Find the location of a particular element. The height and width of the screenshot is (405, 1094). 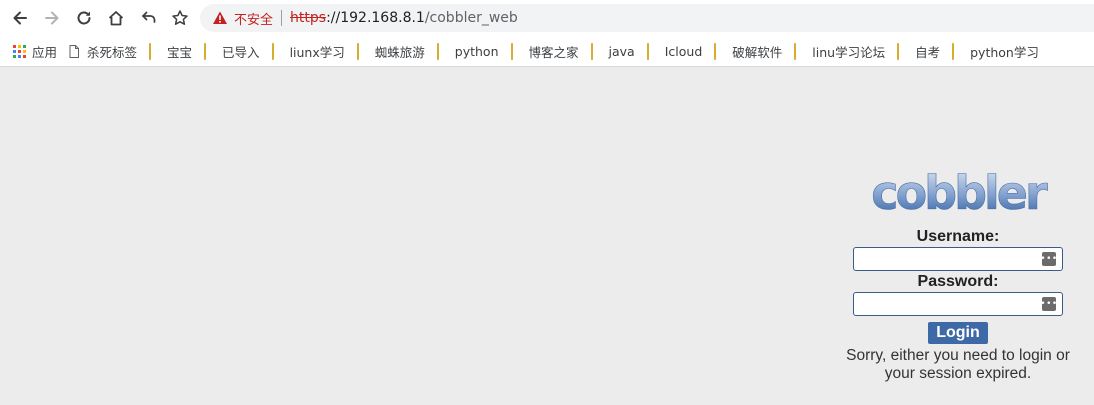

bookmark-item: python学习 is located at coordinates (994, 51).